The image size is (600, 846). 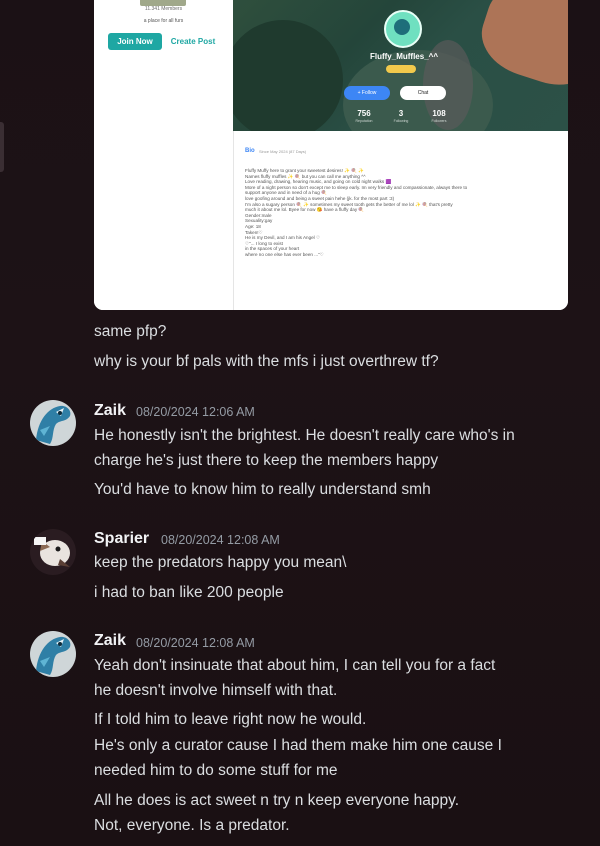 I want to click on bio-since: Since May 2024 (87 Days), so click(x=283, y=151).